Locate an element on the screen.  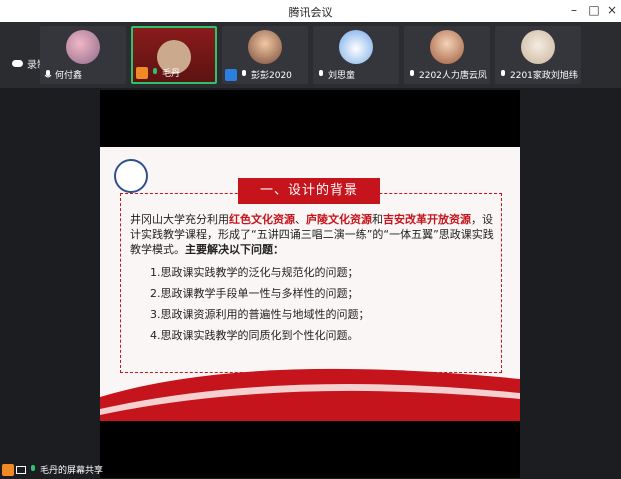
participant-name: 毛丹 is located at coordinates (171, 74).